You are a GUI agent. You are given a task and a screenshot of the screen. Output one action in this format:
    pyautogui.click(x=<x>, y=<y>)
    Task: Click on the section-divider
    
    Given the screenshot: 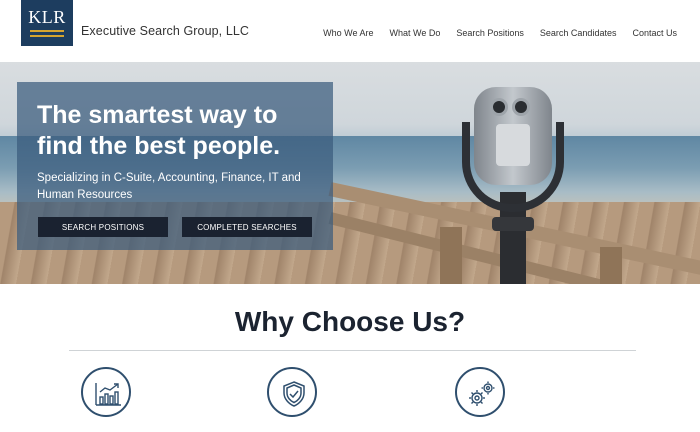 What is the action you would take?
    pyautogui.click(x=352, y=350)
    